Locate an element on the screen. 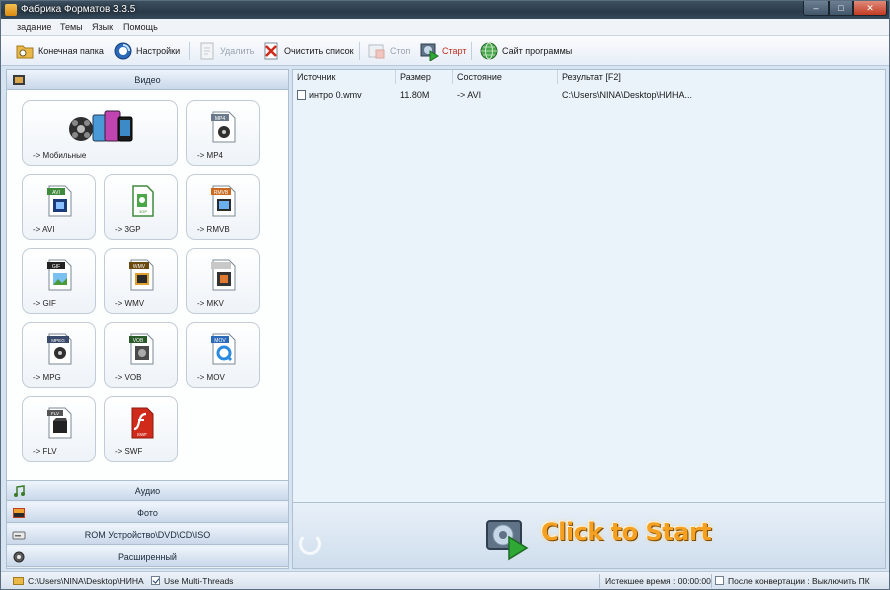 The image size is (890, 590). format-label: -> SWF is located at coordinates (129, 451).